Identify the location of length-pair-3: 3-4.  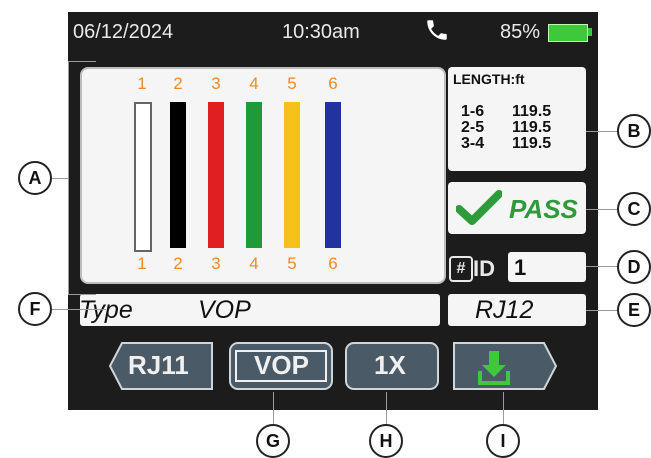
(473, 143).